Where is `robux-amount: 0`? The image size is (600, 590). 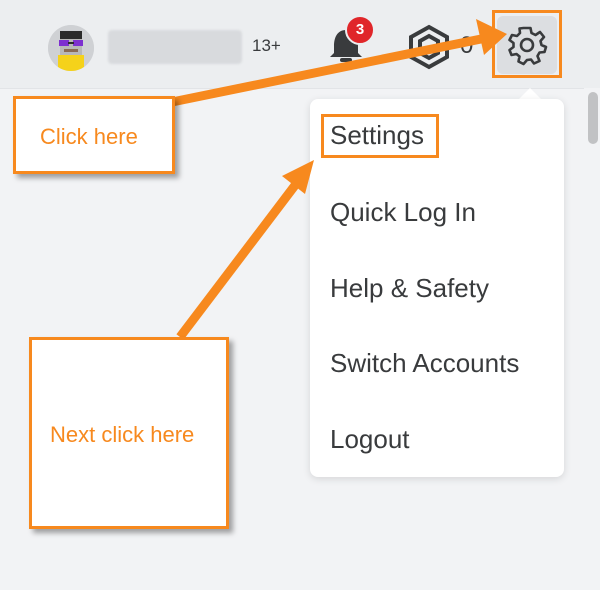
robux-amount: 0 is located at coordinates (467, 45).